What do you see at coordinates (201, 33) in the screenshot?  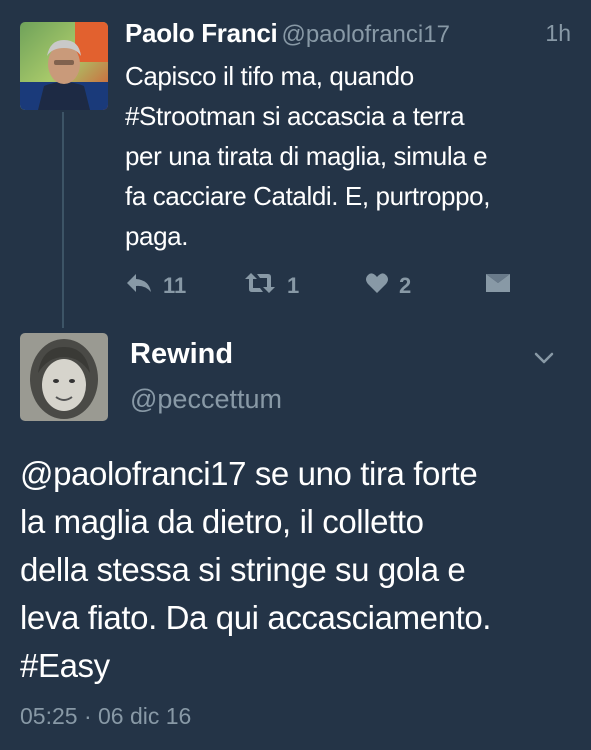 I see `tweet1-author-name: Paolo Franci` at bounding box center [201, 33].